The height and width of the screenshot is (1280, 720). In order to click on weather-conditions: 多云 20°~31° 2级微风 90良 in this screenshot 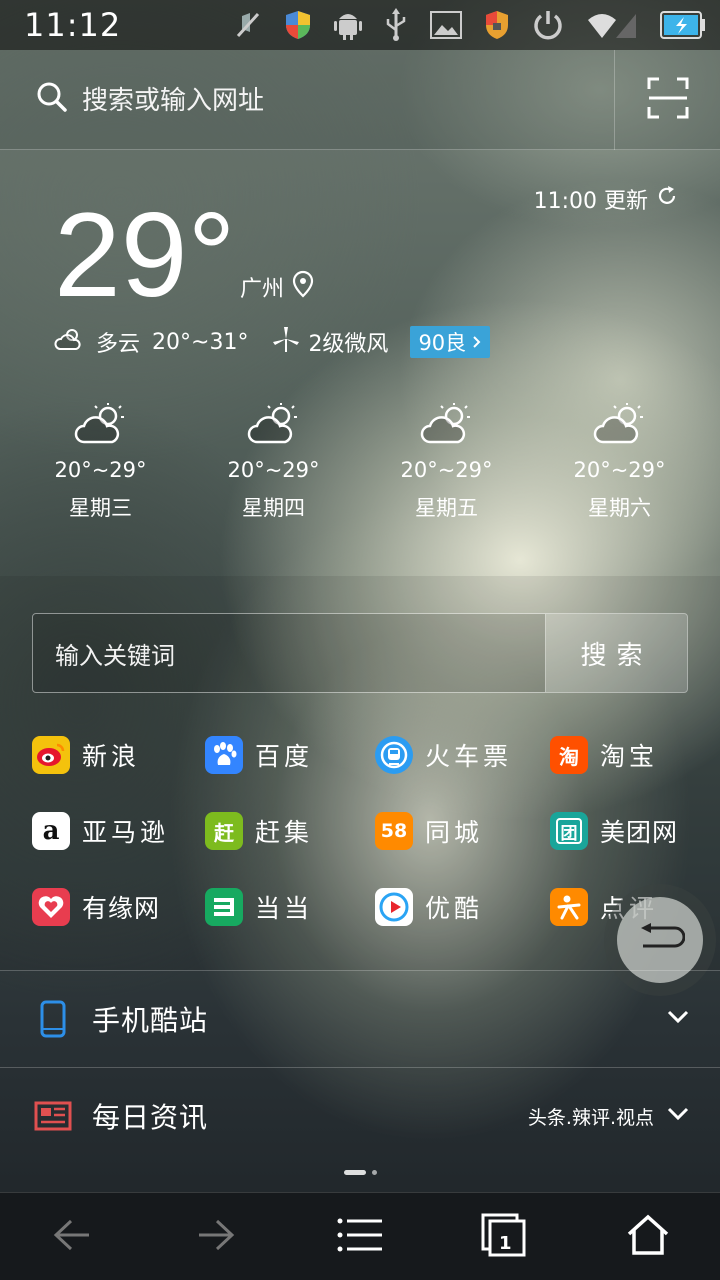, I will do `click(272, 342)`.